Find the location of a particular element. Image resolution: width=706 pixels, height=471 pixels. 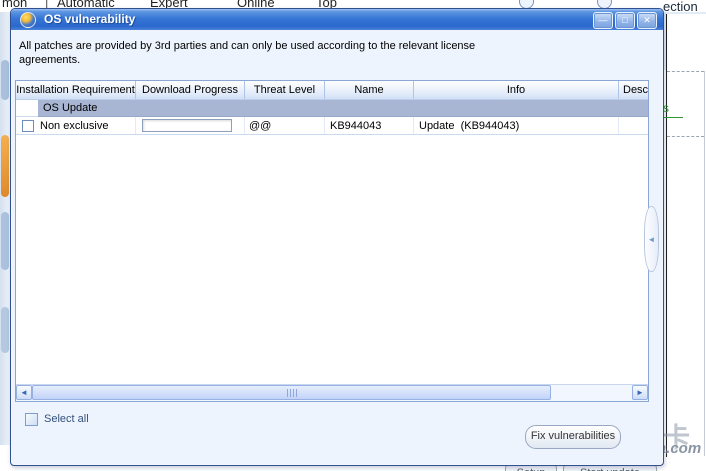

column-header-name: Name is located at coordinates (369, 90).